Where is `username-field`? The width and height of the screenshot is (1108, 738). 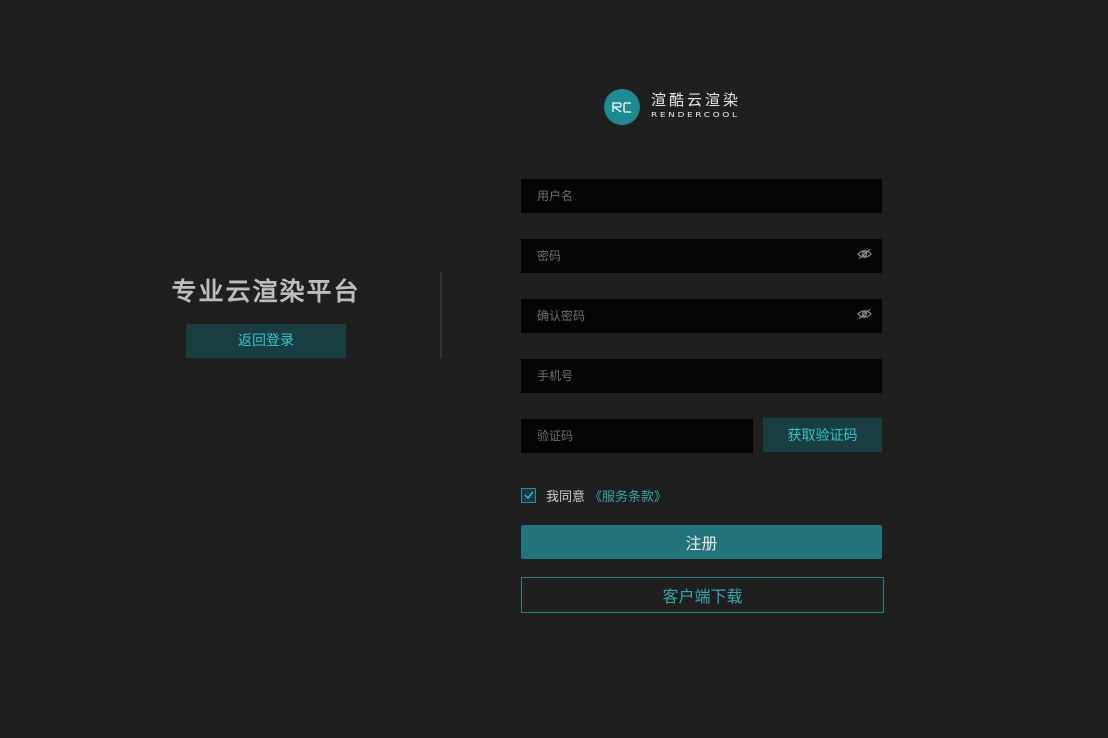
username-field is located at coordinates (701, 196).